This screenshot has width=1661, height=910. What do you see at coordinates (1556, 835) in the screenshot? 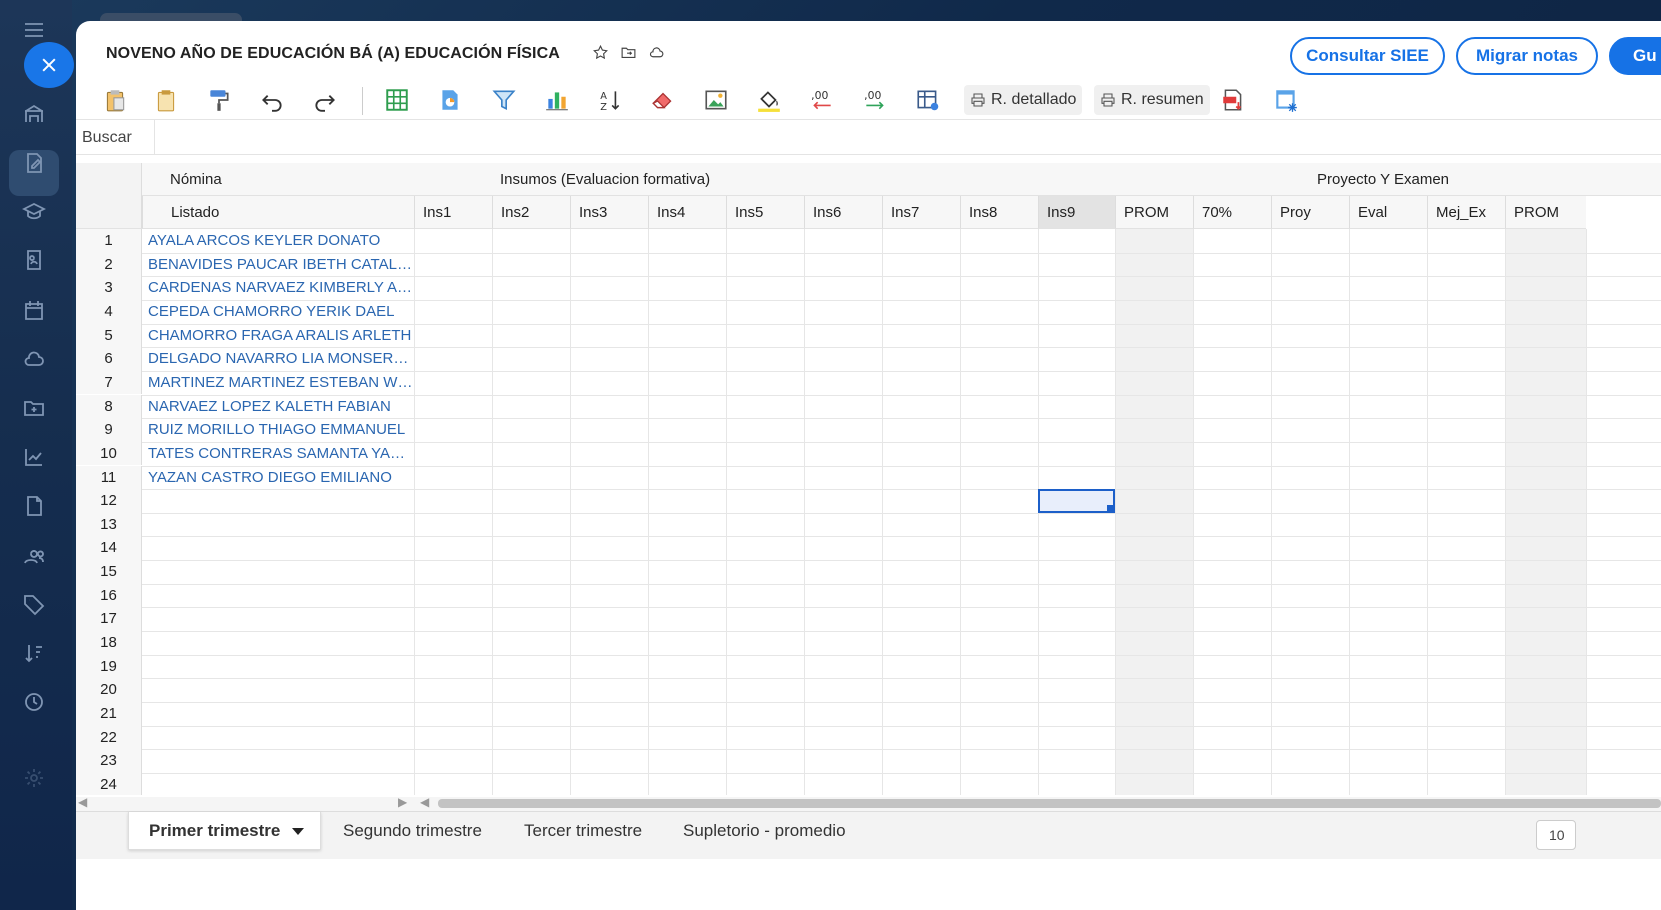
I see `zoom-select: 10` at bounding box center [1556, 835].